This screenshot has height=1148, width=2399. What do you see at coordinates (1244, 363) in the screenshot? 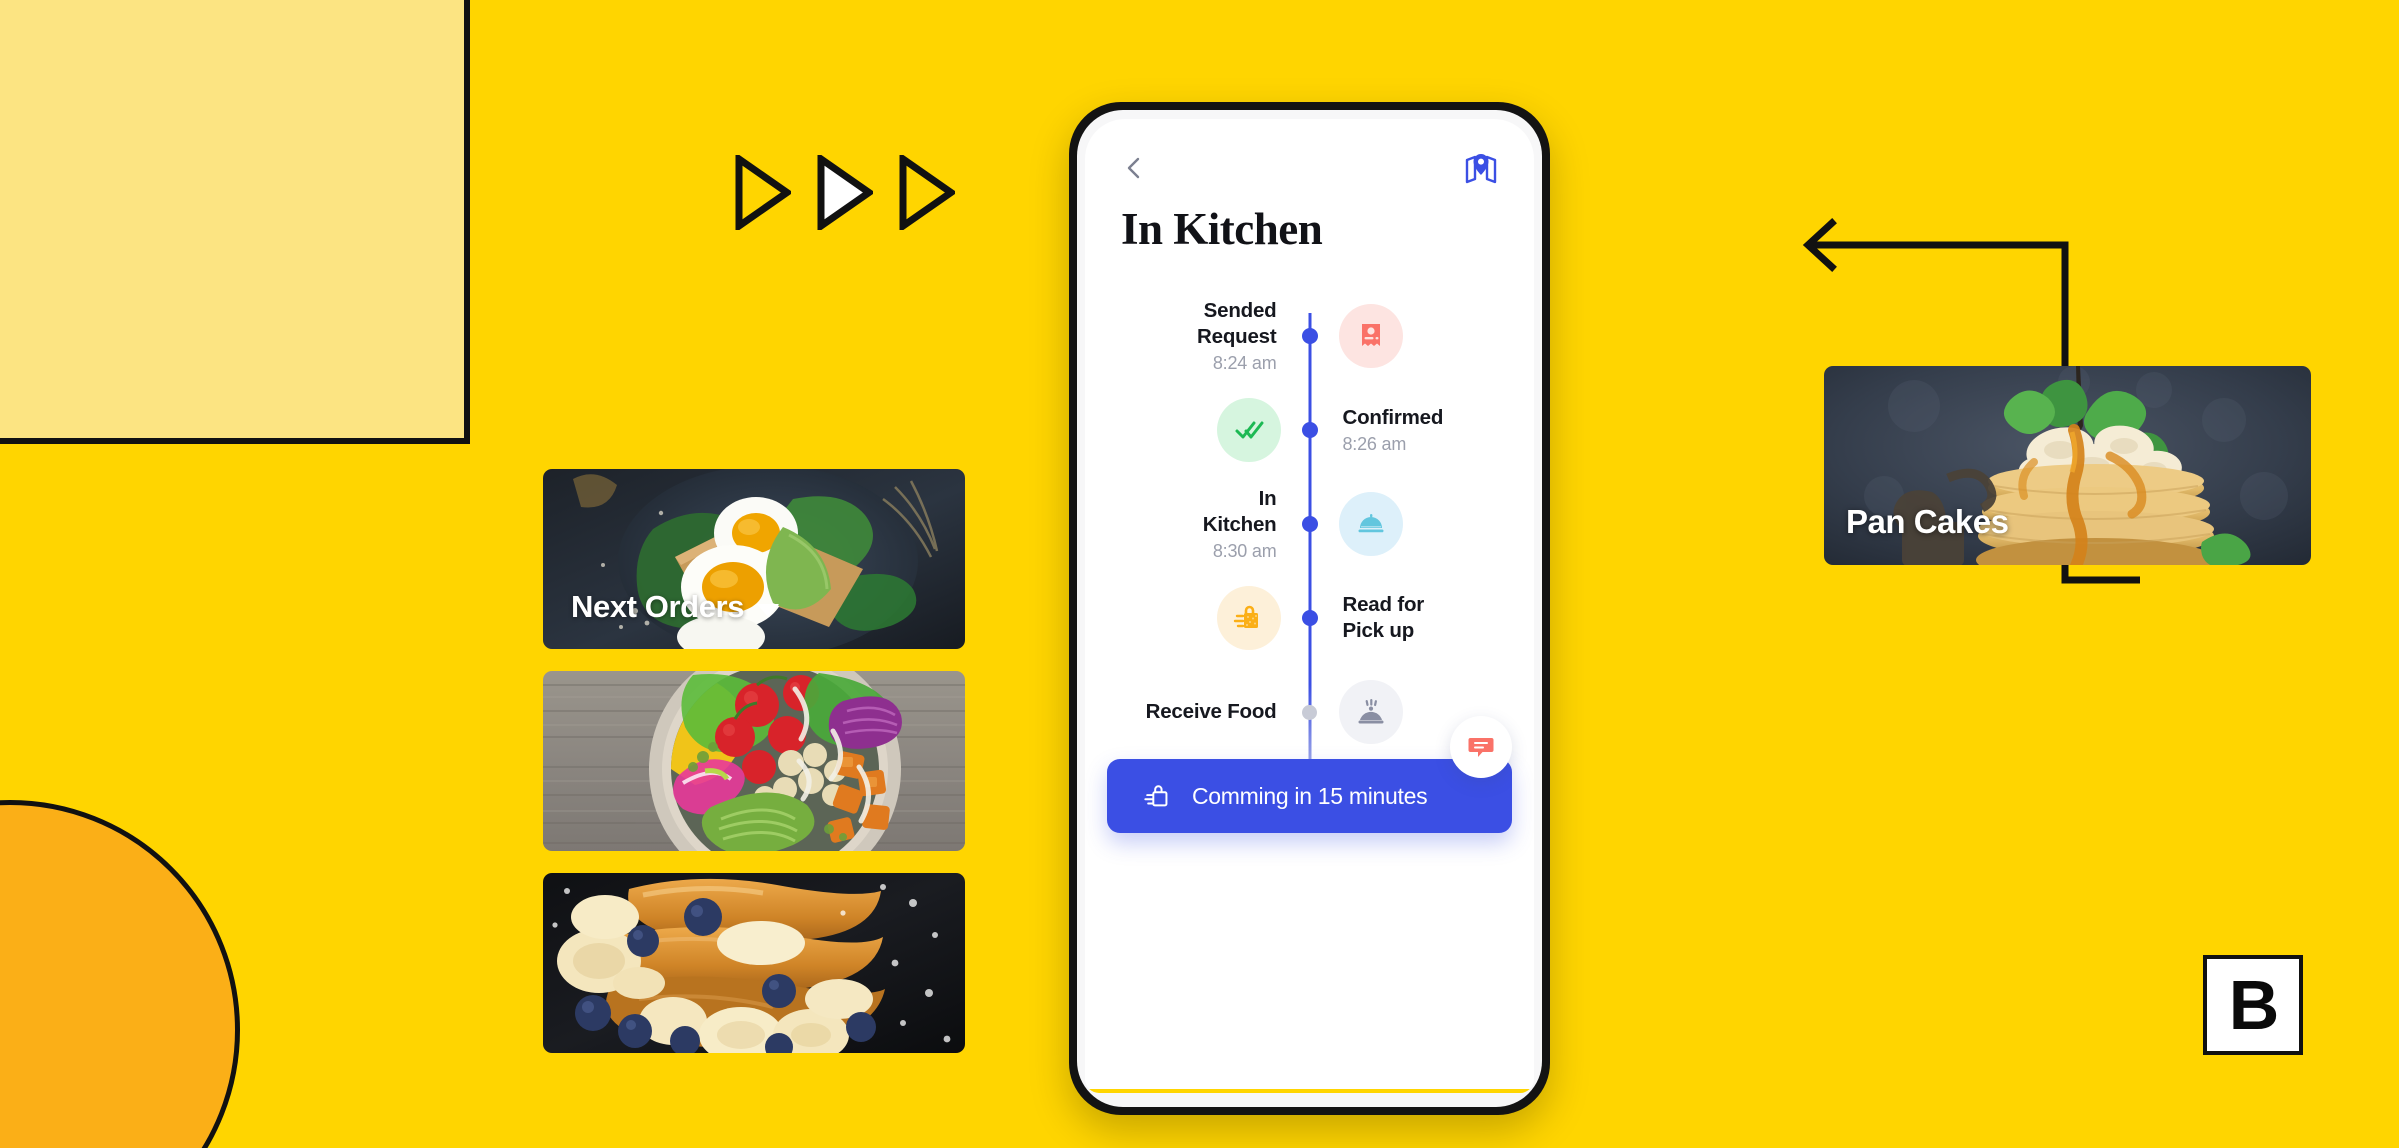
I see `timeline-step-time: 8:24 am` at bounding box center [1244, 363].